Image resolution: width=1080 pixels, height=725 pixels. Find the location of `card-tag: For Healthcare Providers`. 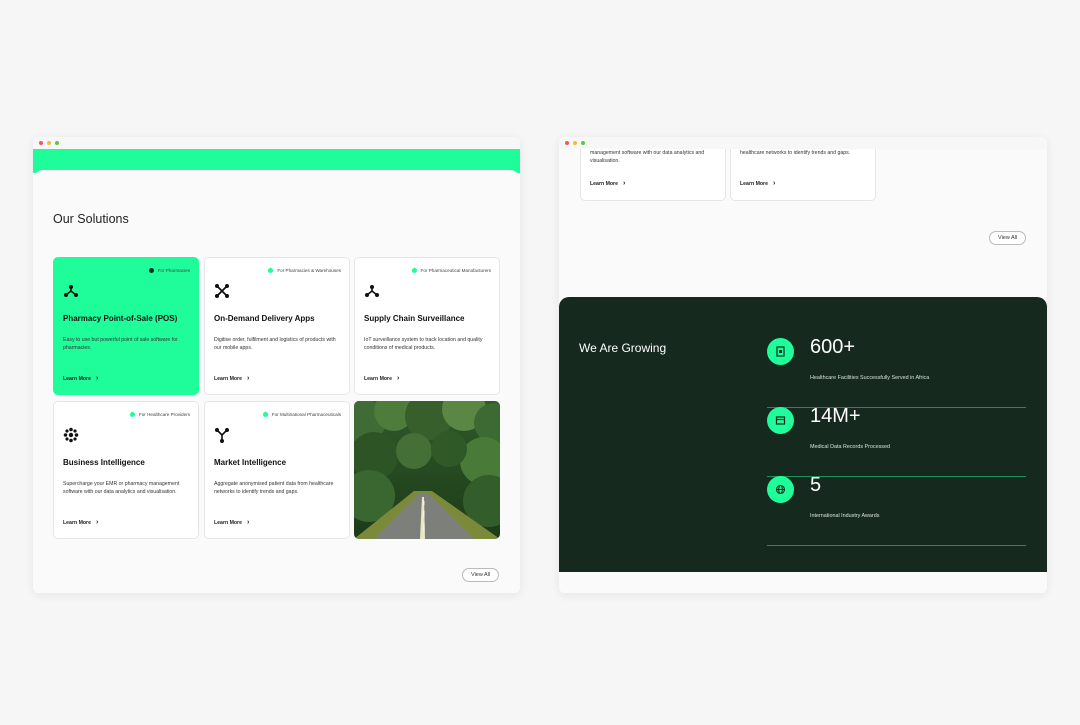

card-tag: For Healthcare Providers is located at coordinates (159, 414).